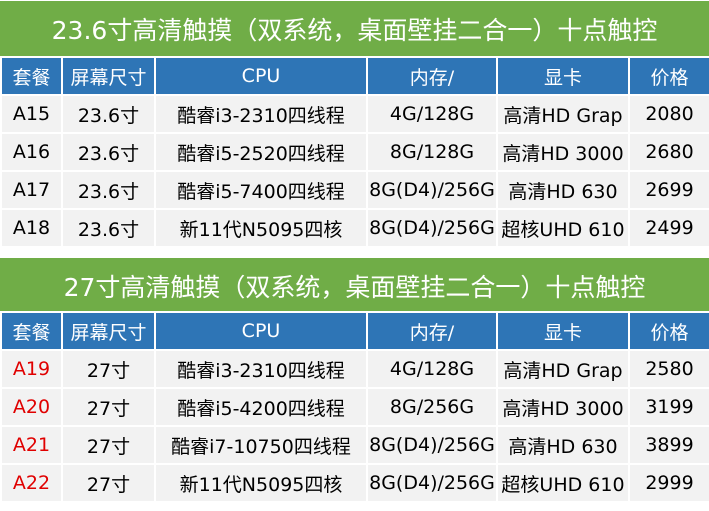 The image size is (709, 511). I want to click on price: 3199, so click(668, 407).